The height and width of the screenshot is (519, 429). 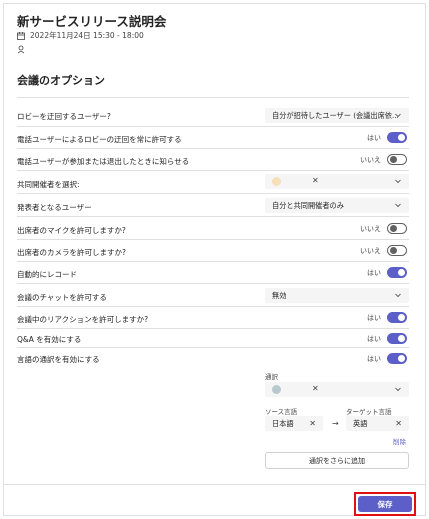 I want to click on chat-label: 会議のチャットを許可する, so click(x=62, y=297).